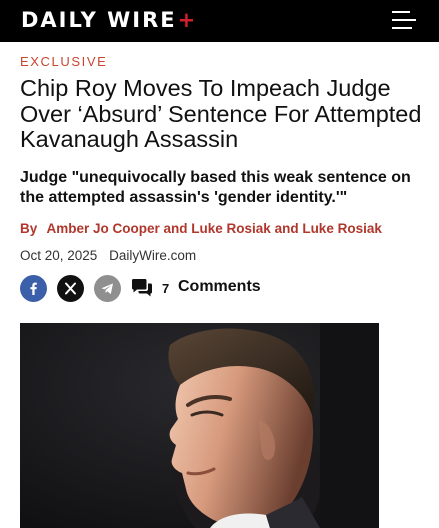  I want to click on logo-plus: +, so click(187, 20).